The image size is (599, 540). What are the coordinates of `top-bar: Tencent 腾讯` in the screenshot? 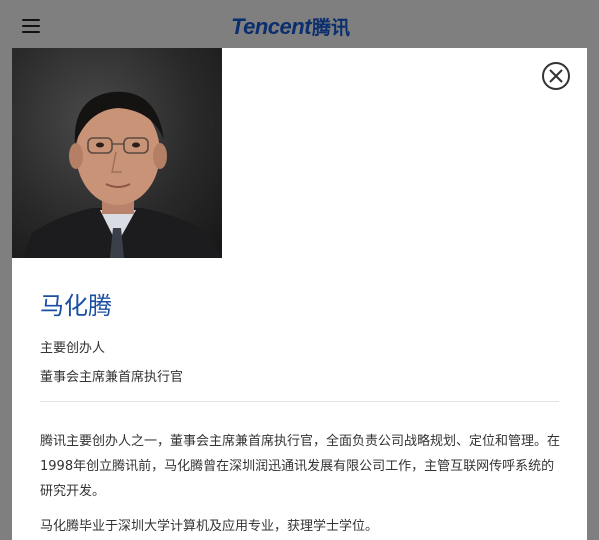 It's located at (299, 24).